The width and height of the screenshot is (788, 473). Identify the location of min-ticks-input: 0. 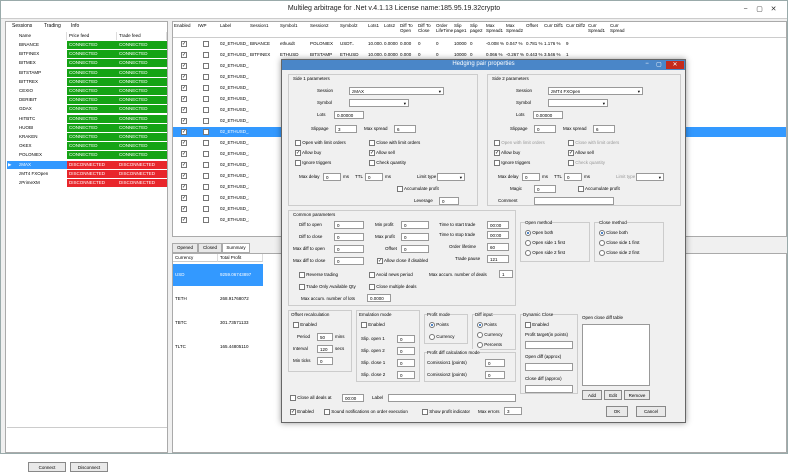
(325, 361).